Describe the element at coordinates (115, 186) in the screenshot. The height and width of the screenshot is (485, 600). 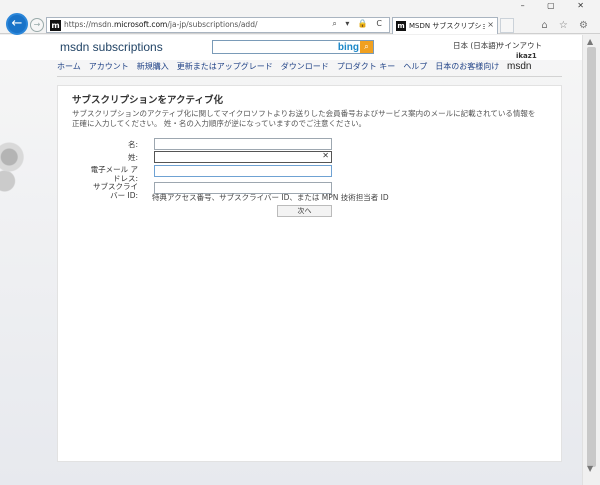
I see `subscriber-label-line1: サブスクライ` at that location.